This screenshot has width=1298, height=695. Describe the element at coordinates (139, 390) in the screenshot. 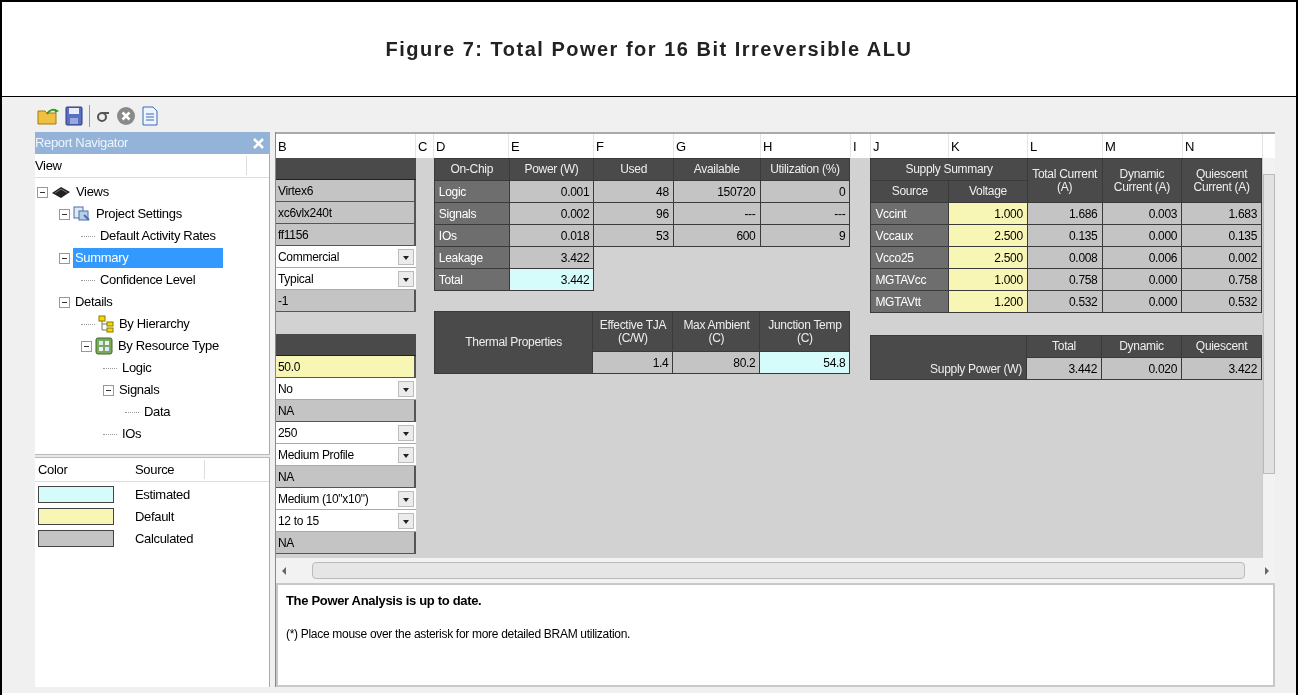

I see `tree-item: Signals` at that location.